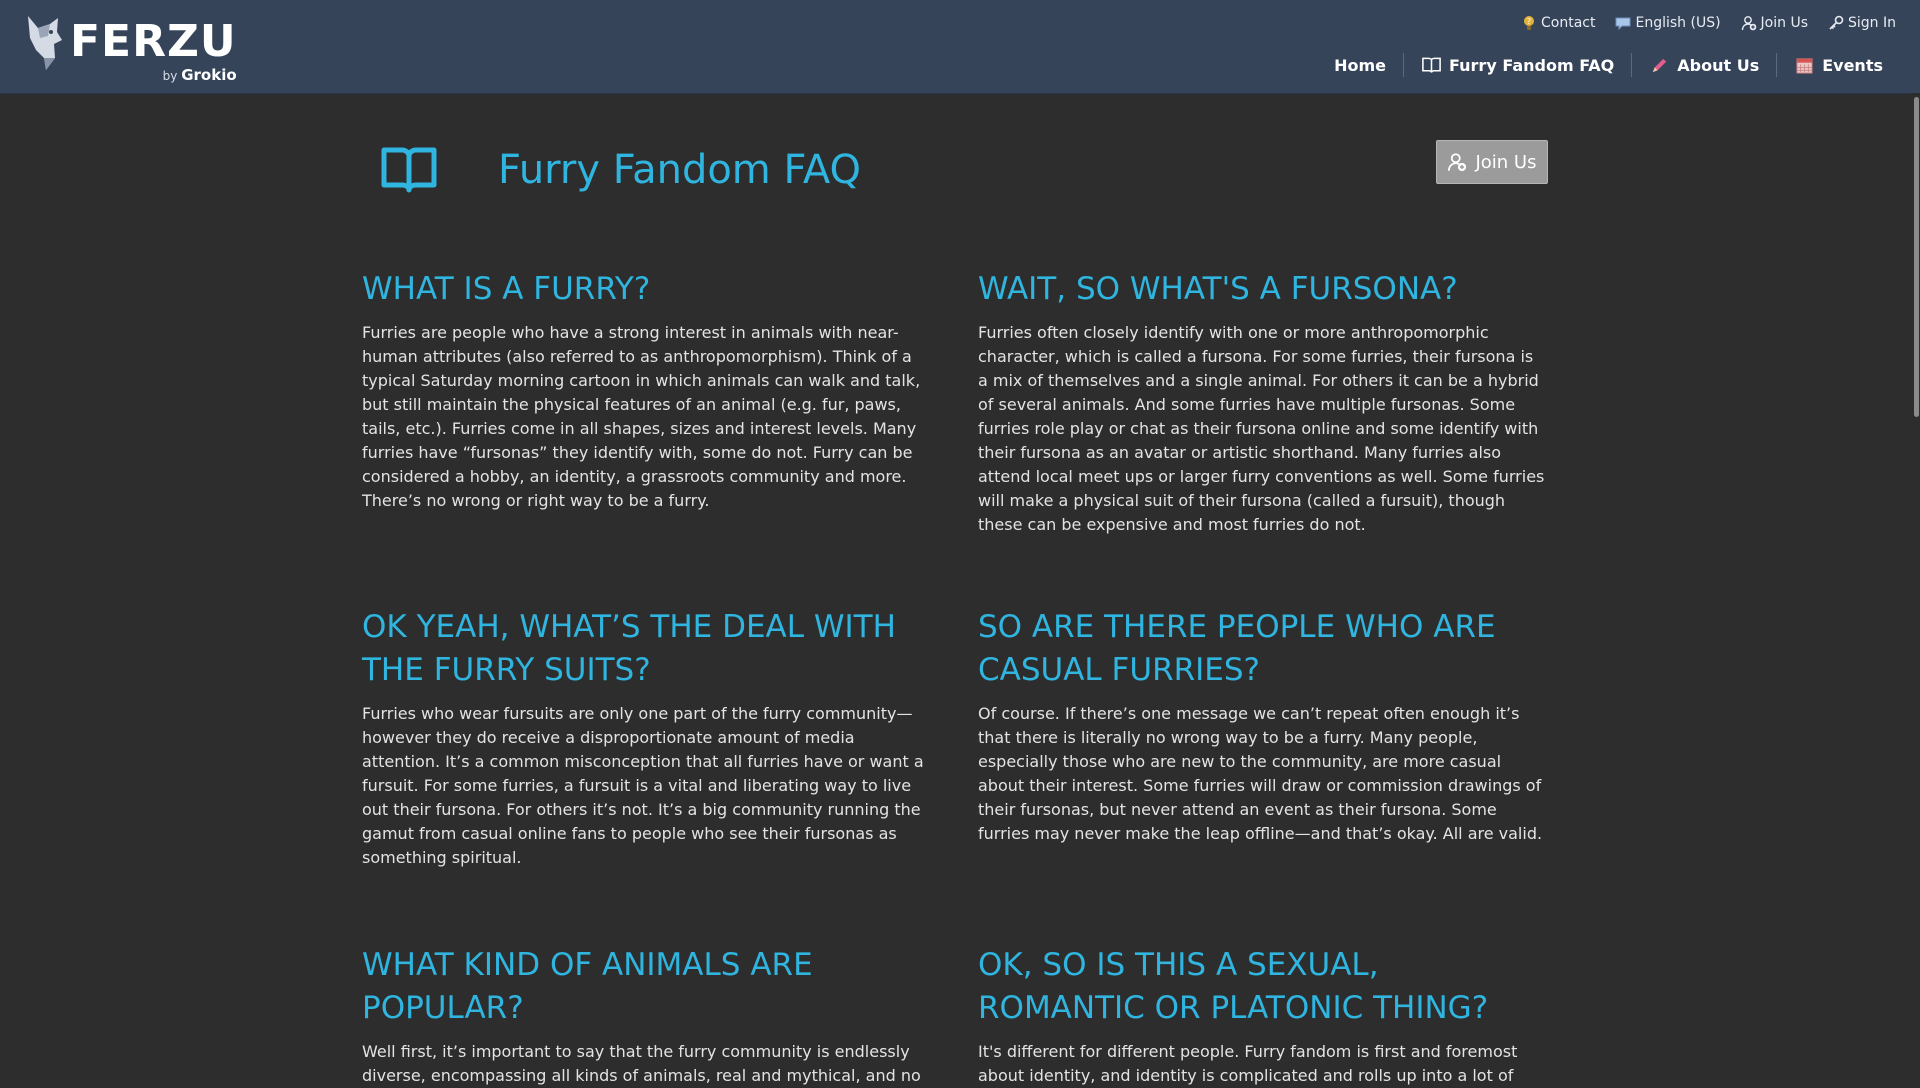 The image size is (1920, 1088). What do you see at coordinates (1568, 23) in the screenshot?
I see `contact-label: Contact` at bounding box center [1568, 23].